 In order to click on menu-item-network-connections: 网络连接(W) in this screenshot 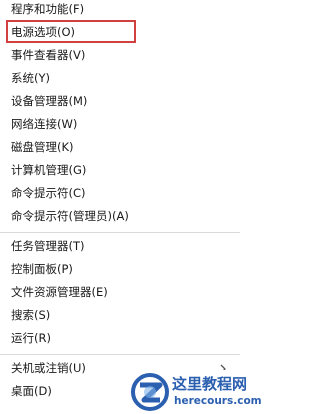, I will do `click(44, 124)`.